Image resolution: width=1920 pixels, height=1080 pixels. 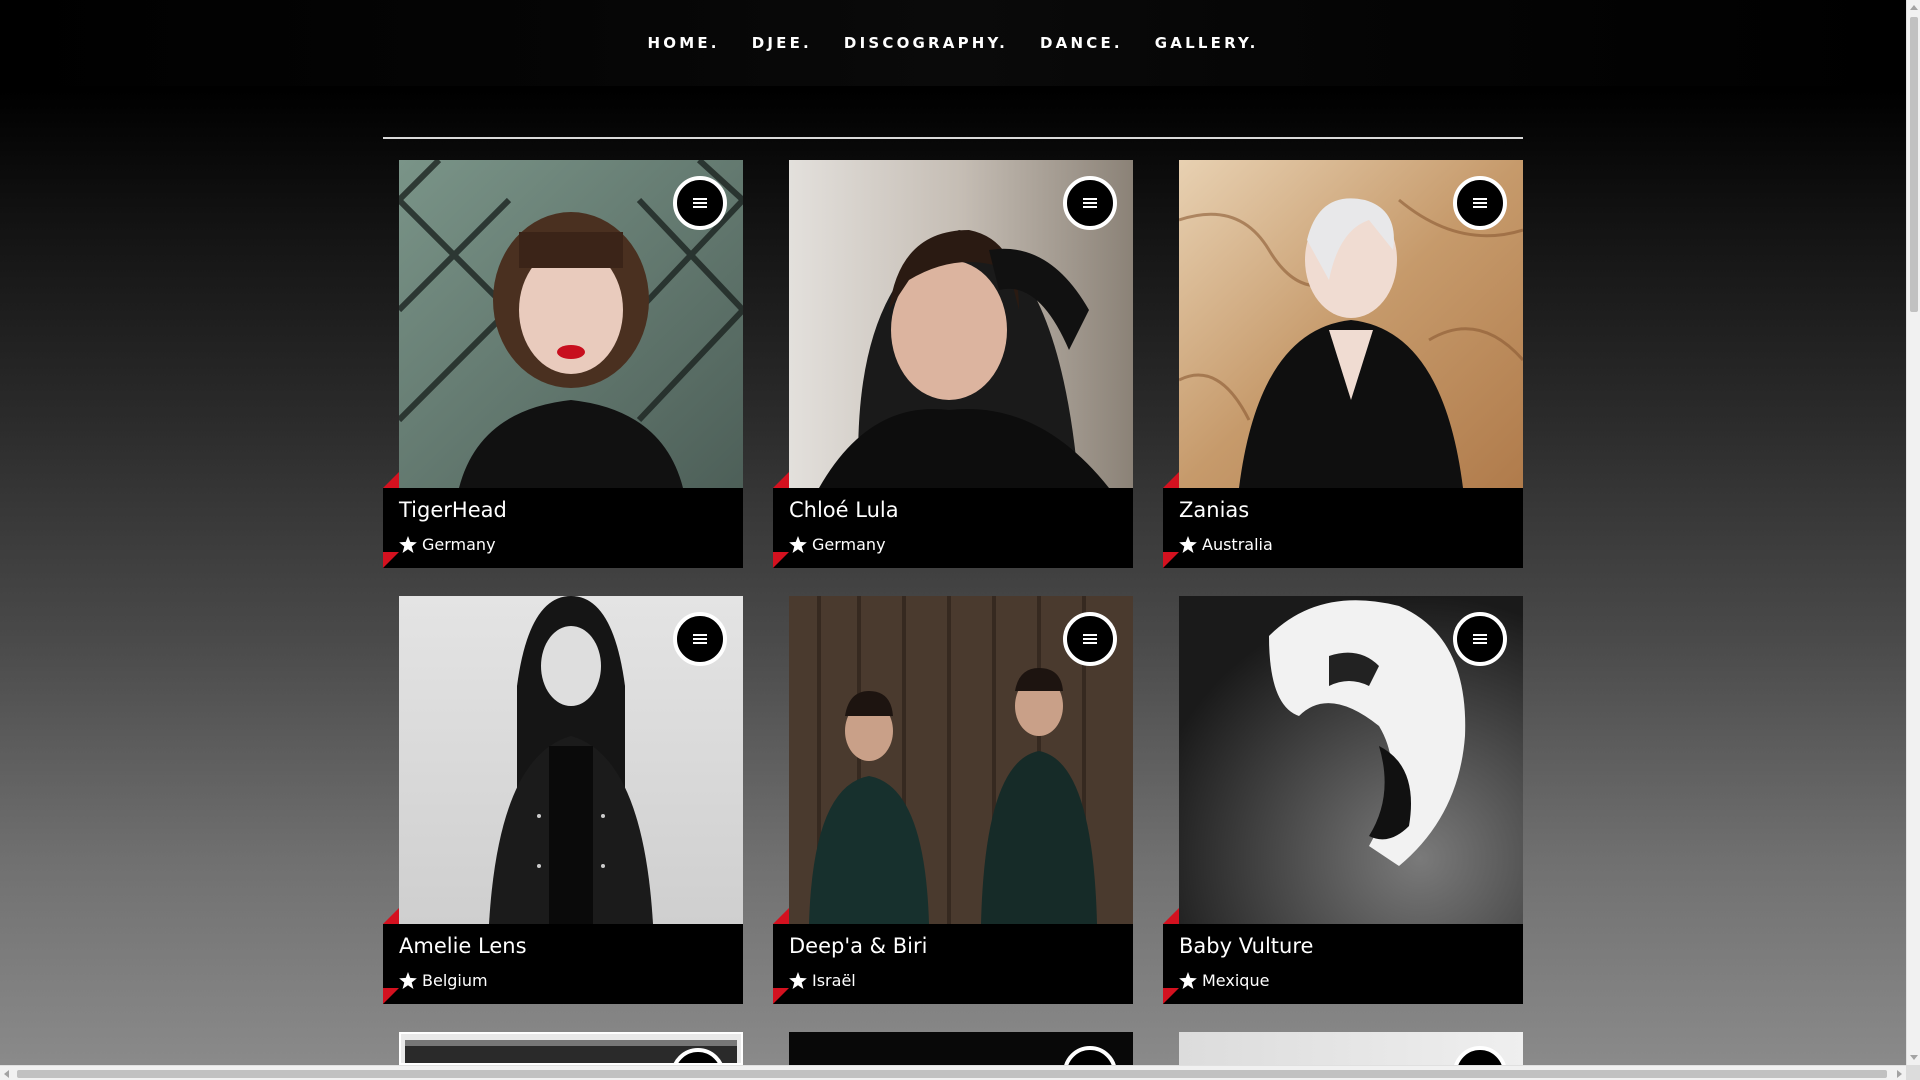 What do you see at coordinates (1207, 43) in the screenshot?
I see `nav-gallery: GALLERY.` at bounding box center [1207, 43].